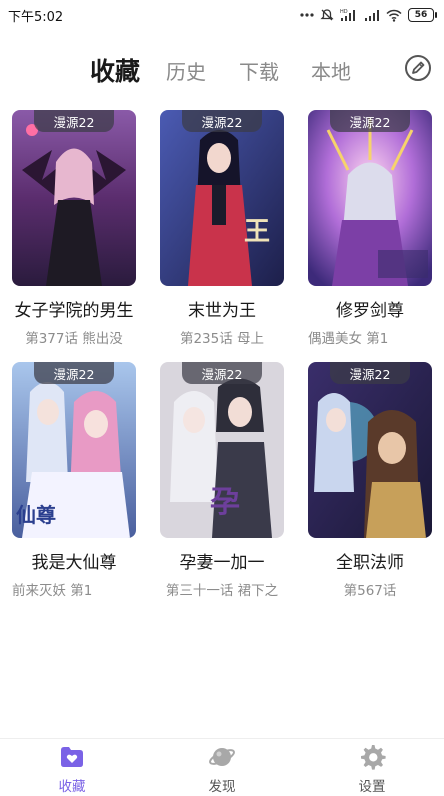 This screenshot has height=796, width=444. What do you see at coordinates (418, 68) in the screenshot?
I see `edit-pencil-icon` at bounding box center [418, 68].